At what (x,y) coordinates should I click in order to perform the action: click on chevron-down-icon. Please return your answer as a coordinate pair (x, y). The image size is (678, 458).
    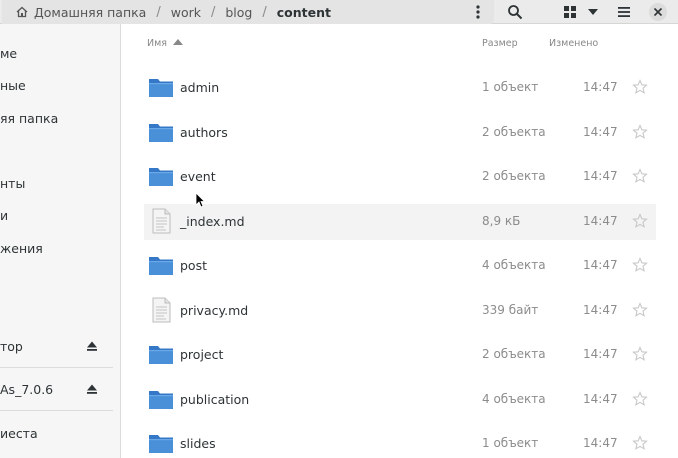
    Looking at the image, I should click on (593, 12).